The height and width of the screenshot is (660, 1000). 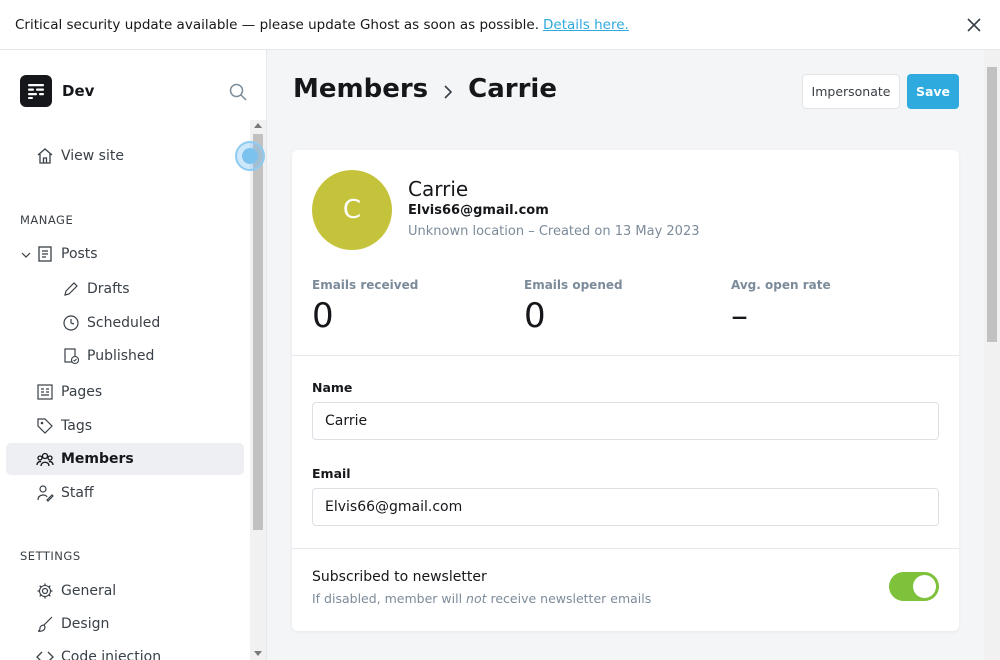 I want to click on sidebar-item-tags: Tags, so click(x=125, y=426).